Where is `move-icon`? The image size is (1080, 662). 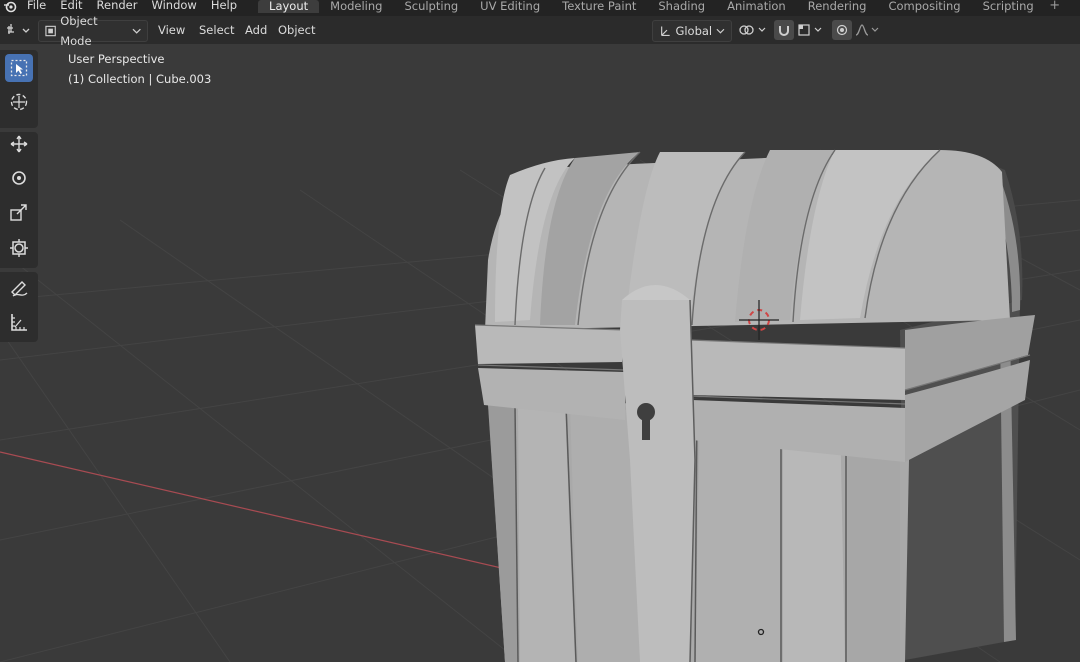
move-icon is located at coordinates (19, 144).